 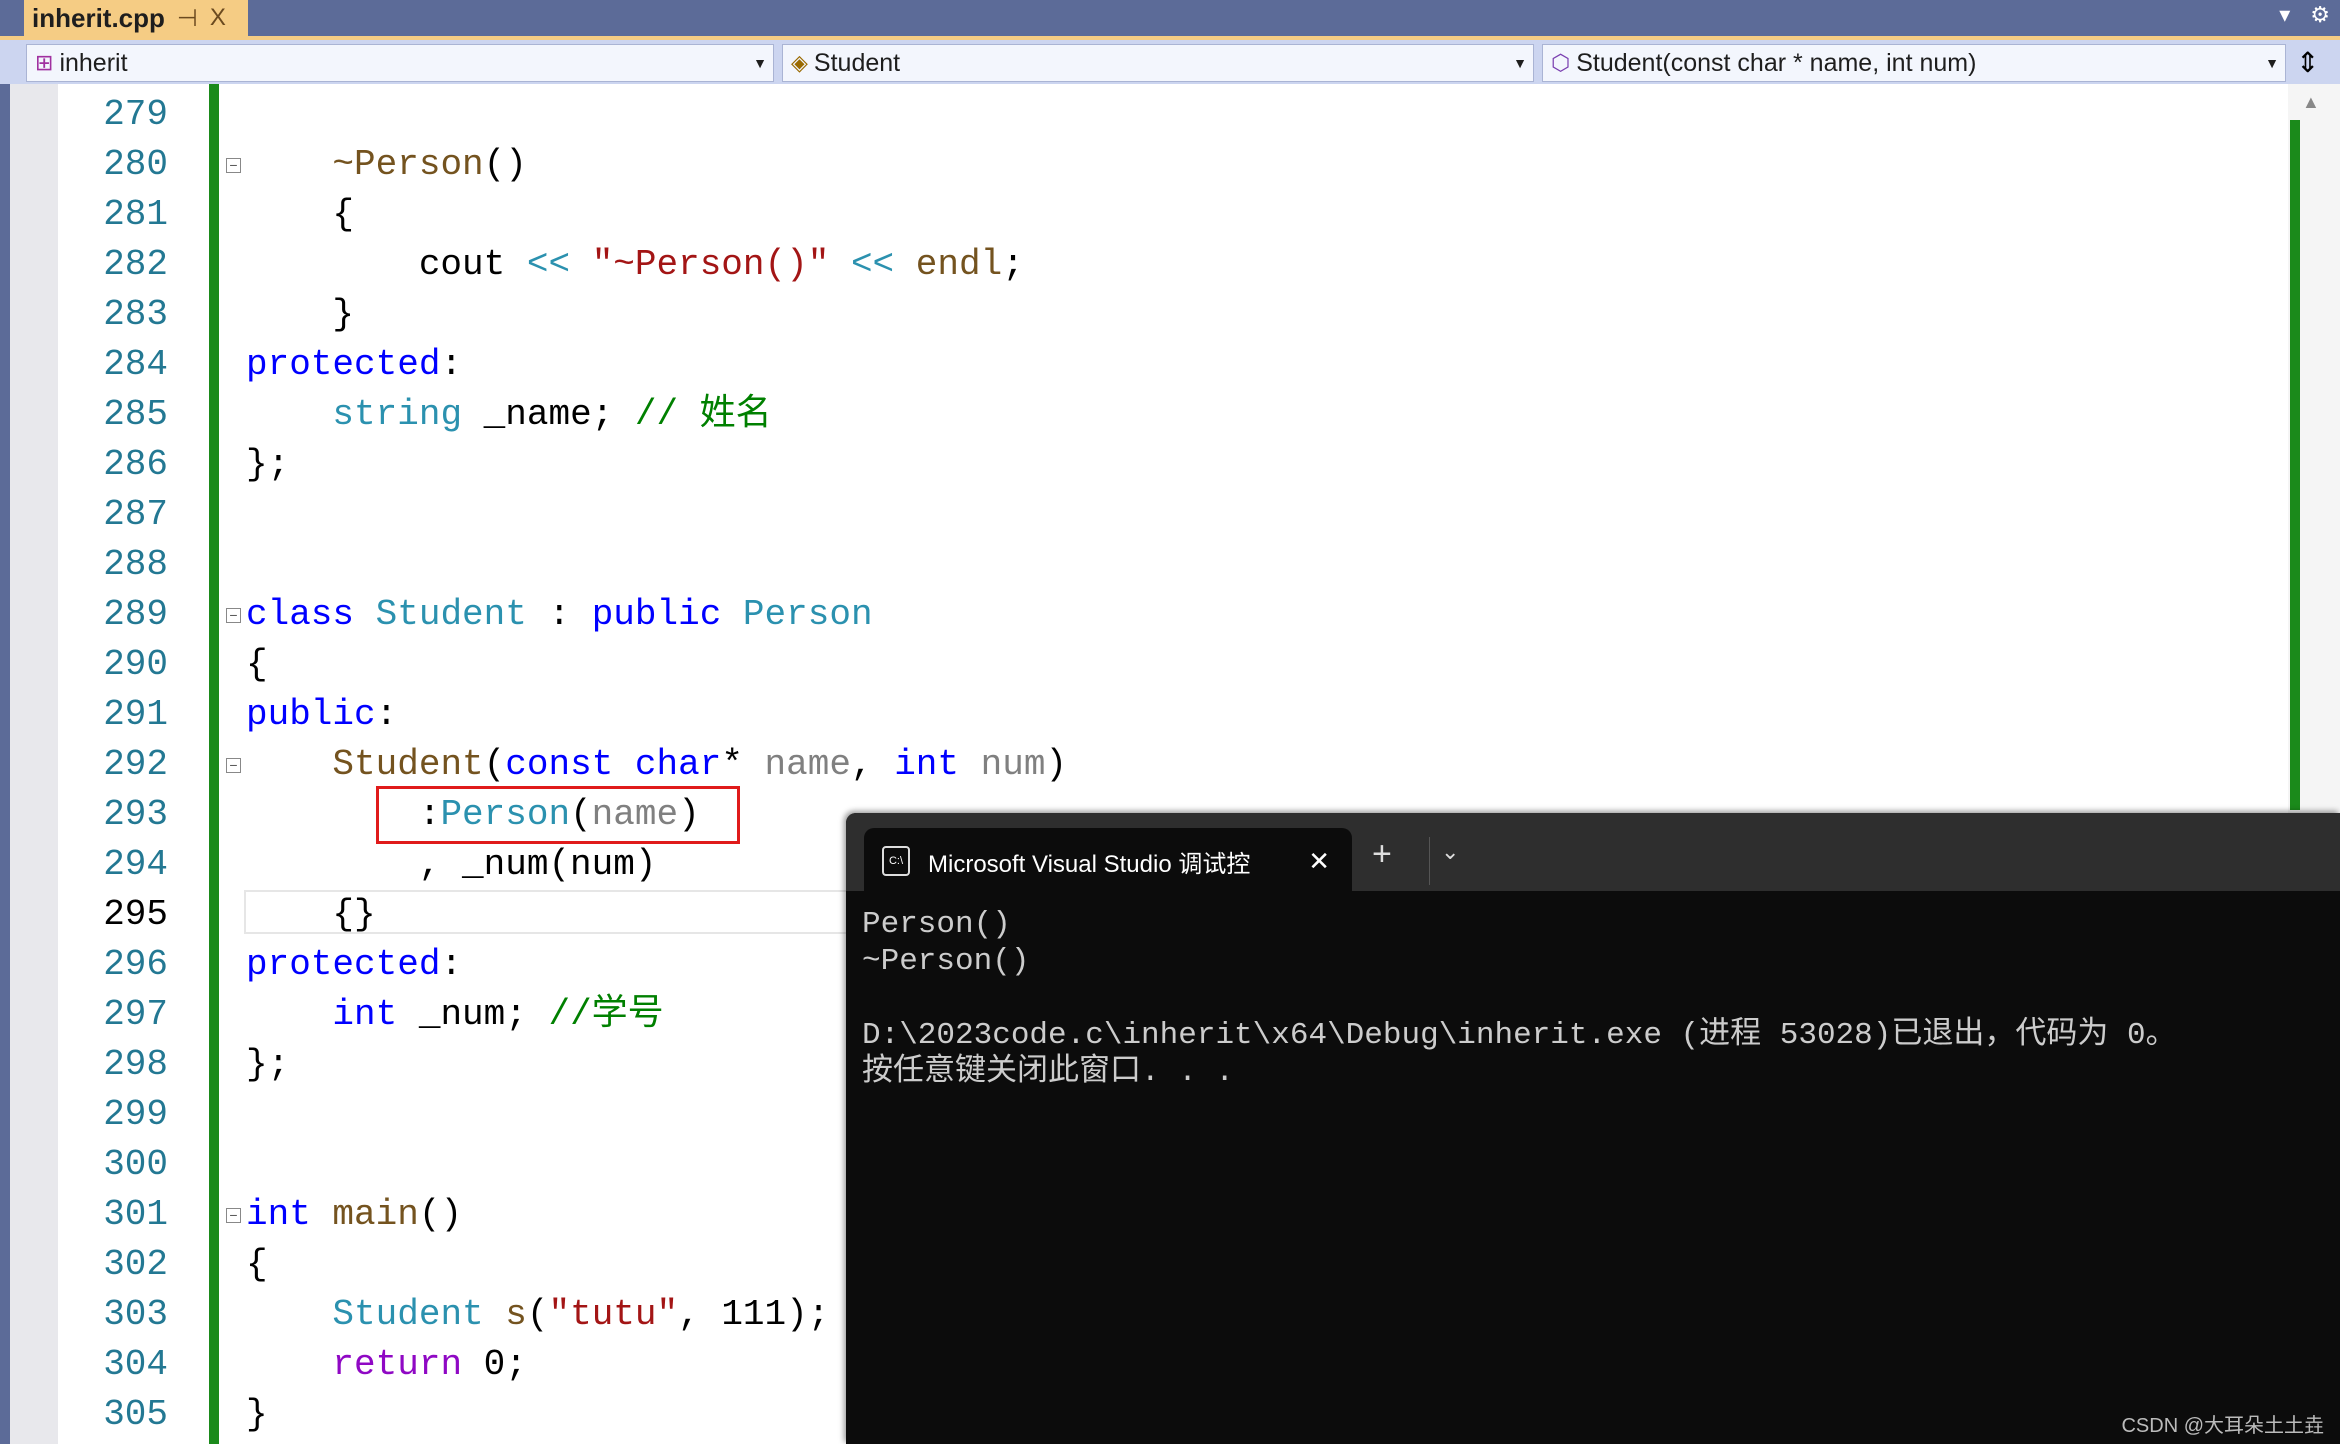 I want to click on code-line: 285 string _name; // 姓名, so click(x=1173, y=415).